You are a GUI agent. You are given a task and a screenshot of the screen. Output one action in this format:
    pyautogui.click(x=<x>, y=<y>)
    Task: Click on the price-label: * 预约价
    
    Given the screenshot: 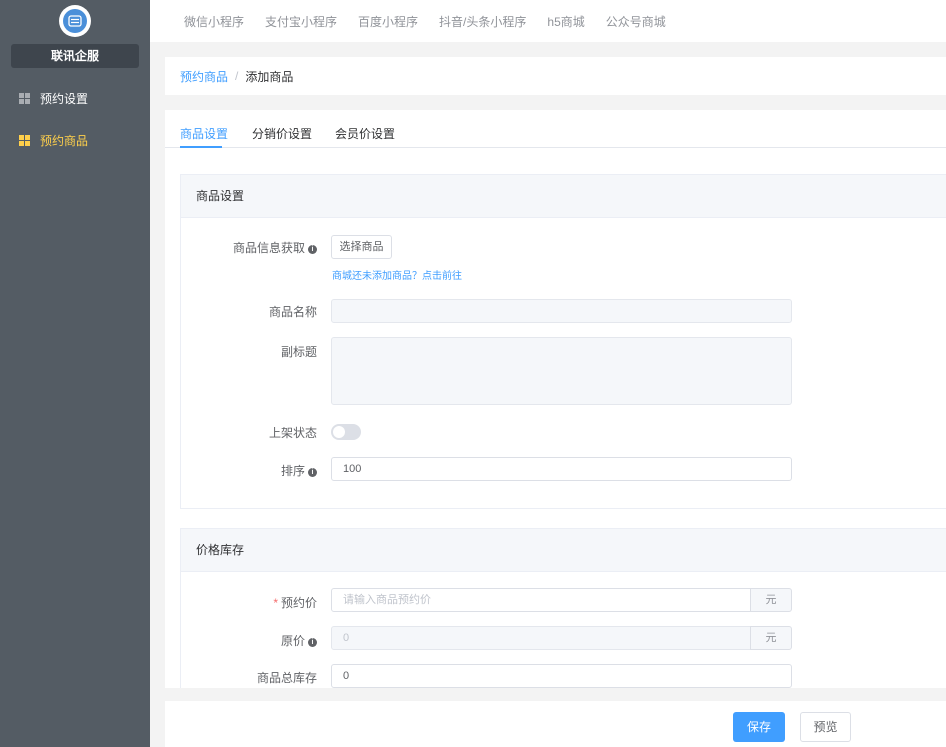 What is the action you would take?
    pyautogui.click(x=249, y=602)
    